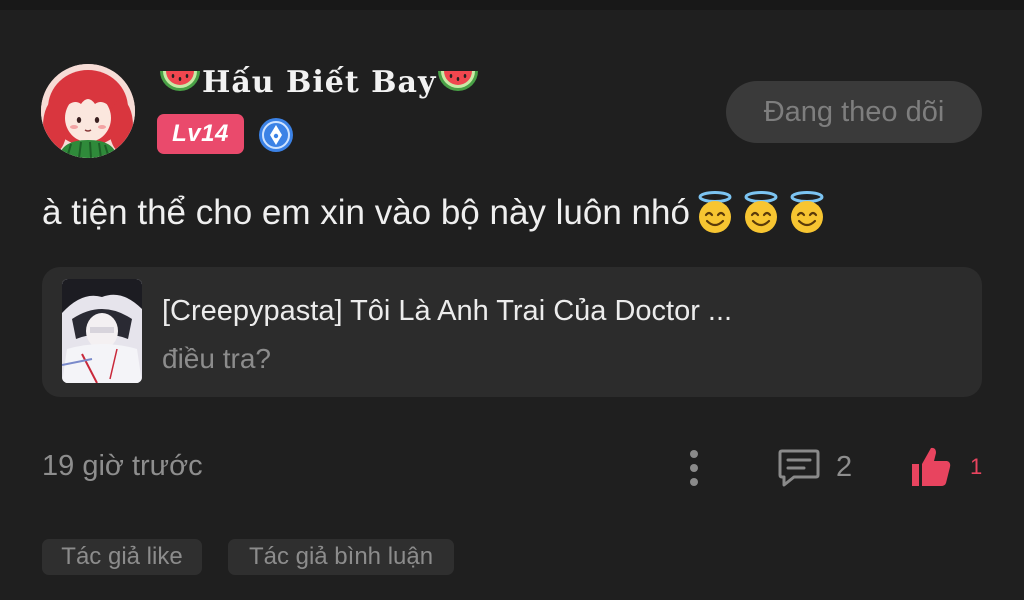 Image resolution: width=1024 pixels, height=600 pixels. Describe the element at coordinates (854, 112) in the screenshot. I see `following-button: Đang theo dõi` at that location.